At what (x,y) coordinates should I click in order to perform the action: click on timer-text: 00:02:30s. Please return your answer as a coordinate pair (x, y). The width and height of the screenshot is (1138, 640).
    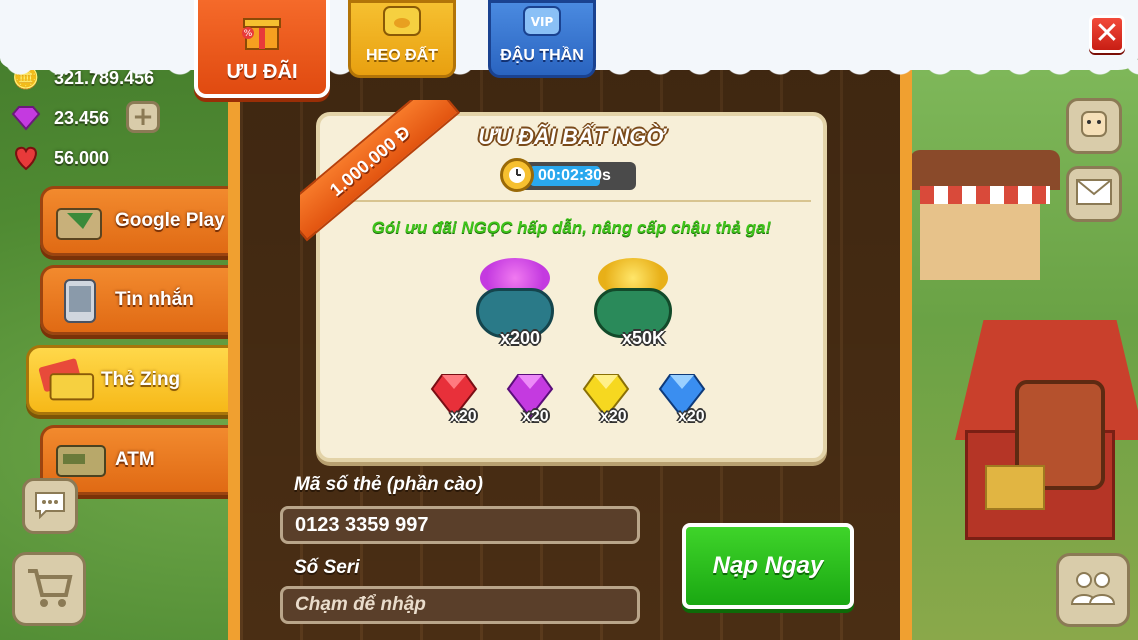
    Looking at the image, I should click on (574, 175).